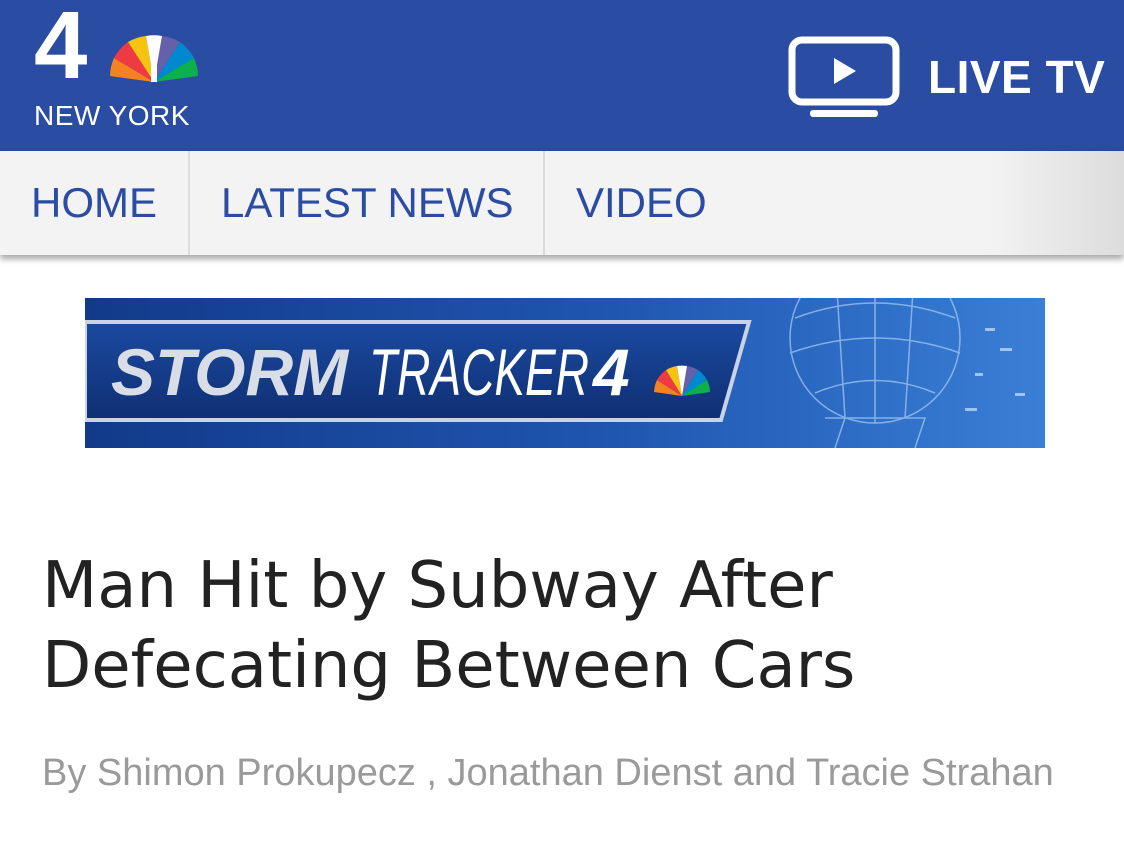 The width and height of the screenshot is (1124, 856). I want to click on live-tv-button: LIVE TV, so click(948, 78).